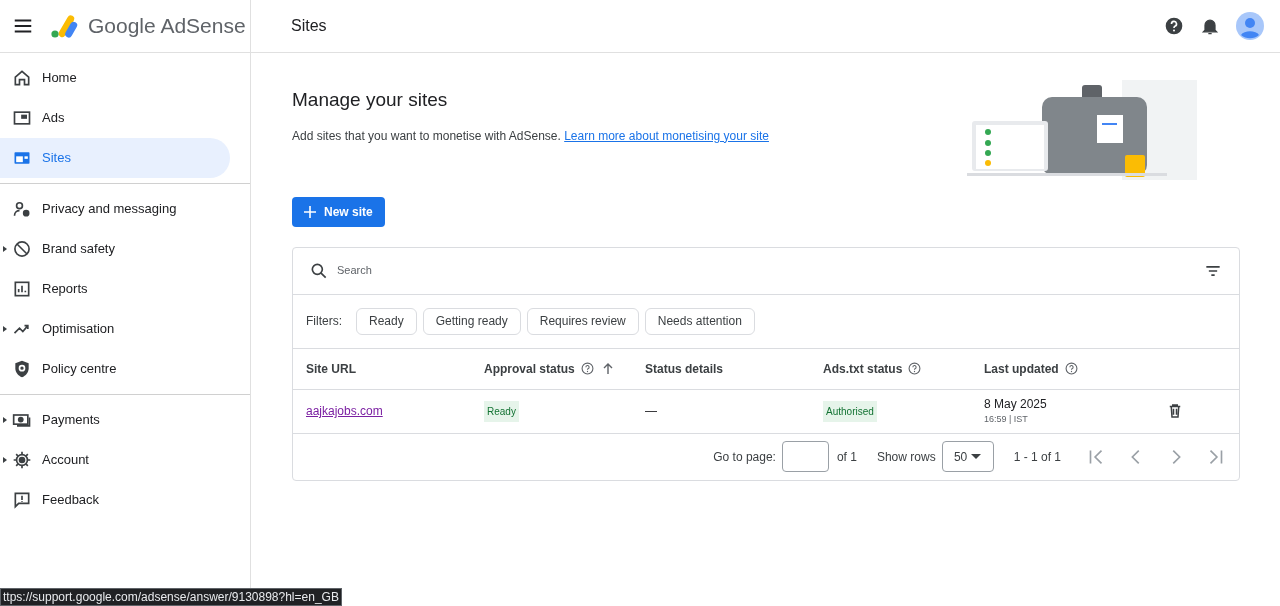  What do you see at coordinates (850, 411) in the screenshot?
I see `status-badge: Authorised` at bounding box center [850, 411].